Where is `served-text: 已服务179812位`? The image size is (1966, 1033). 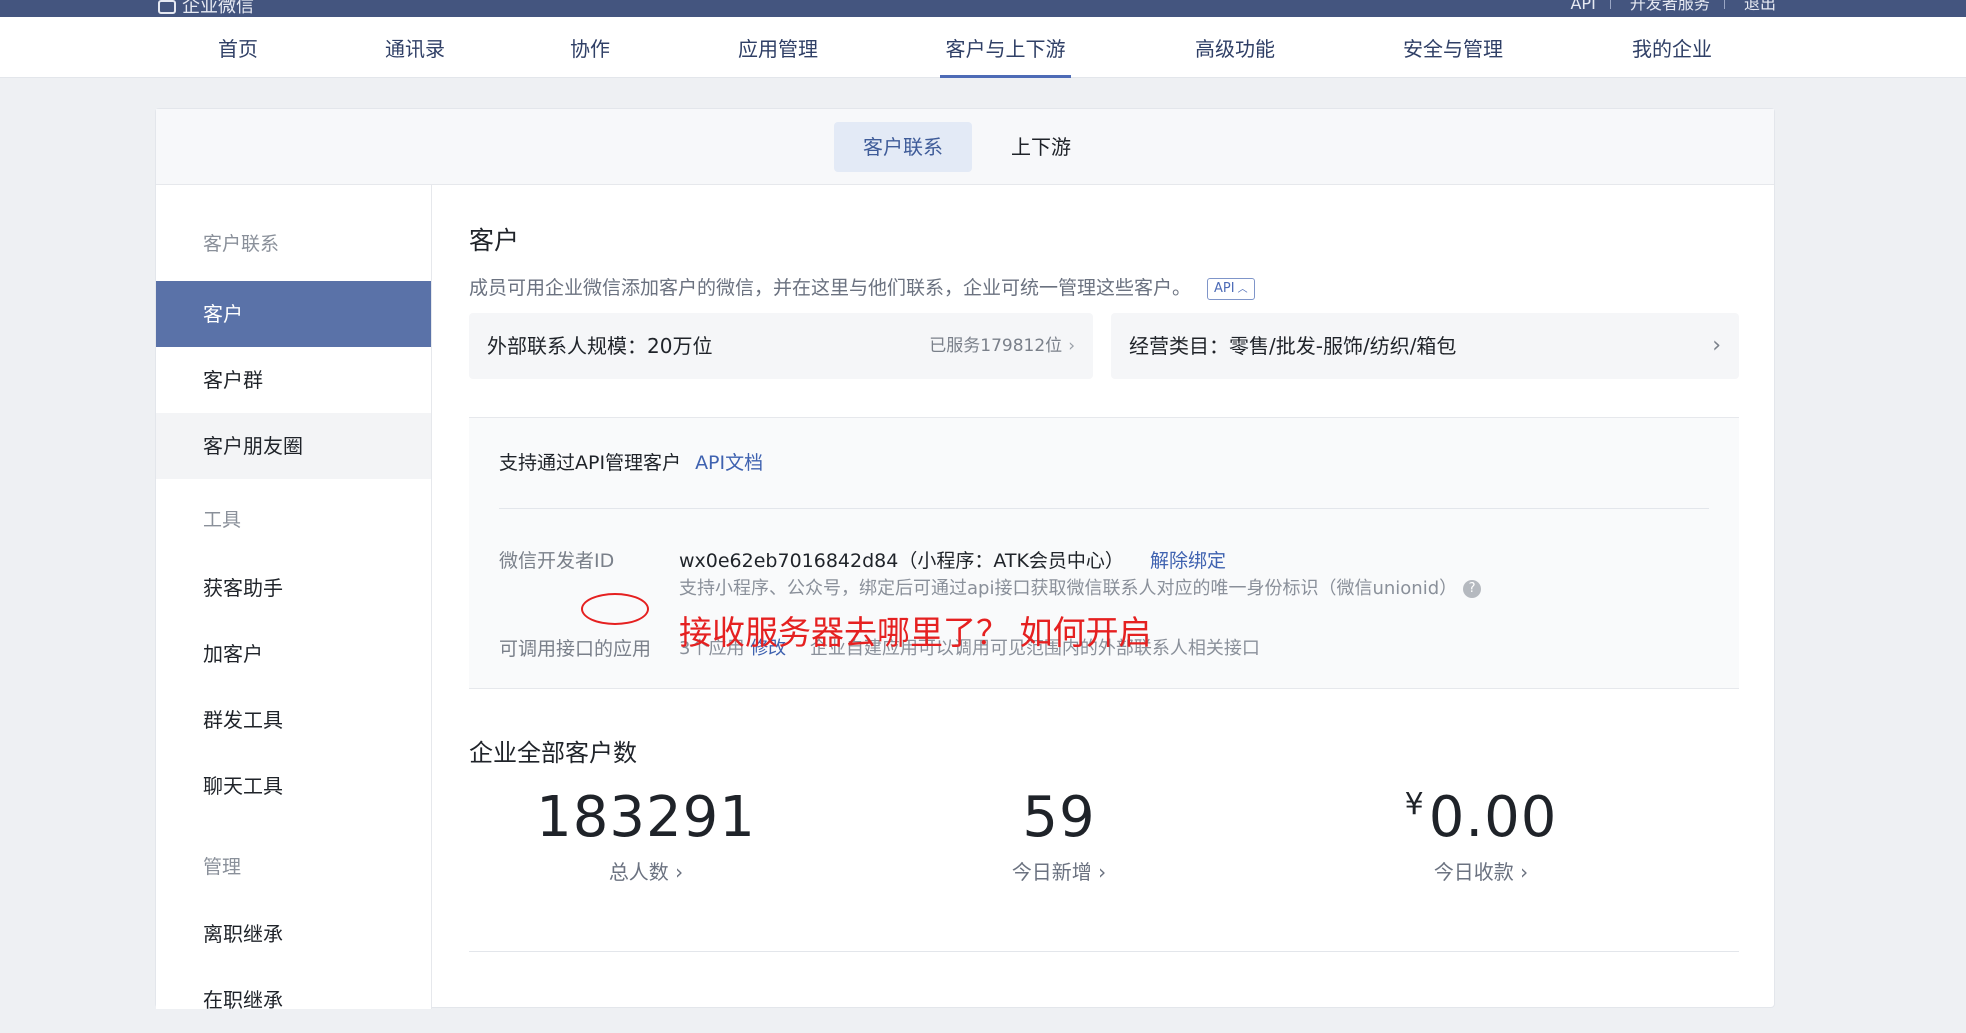 served-text: 已服务179812位 is located at coordinates (996, 346).